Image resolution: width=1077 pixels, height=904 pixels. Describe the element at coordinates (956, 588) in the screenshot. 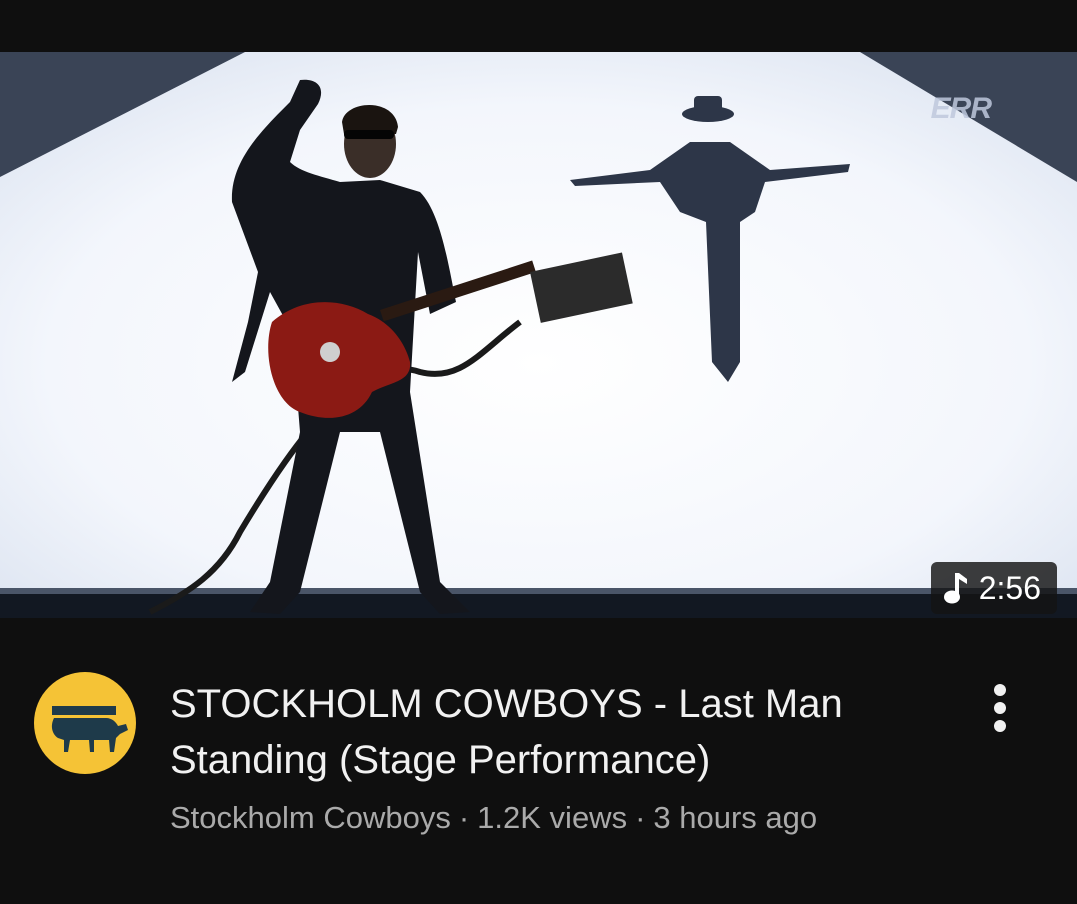

I see `music-note-icon` at that location.